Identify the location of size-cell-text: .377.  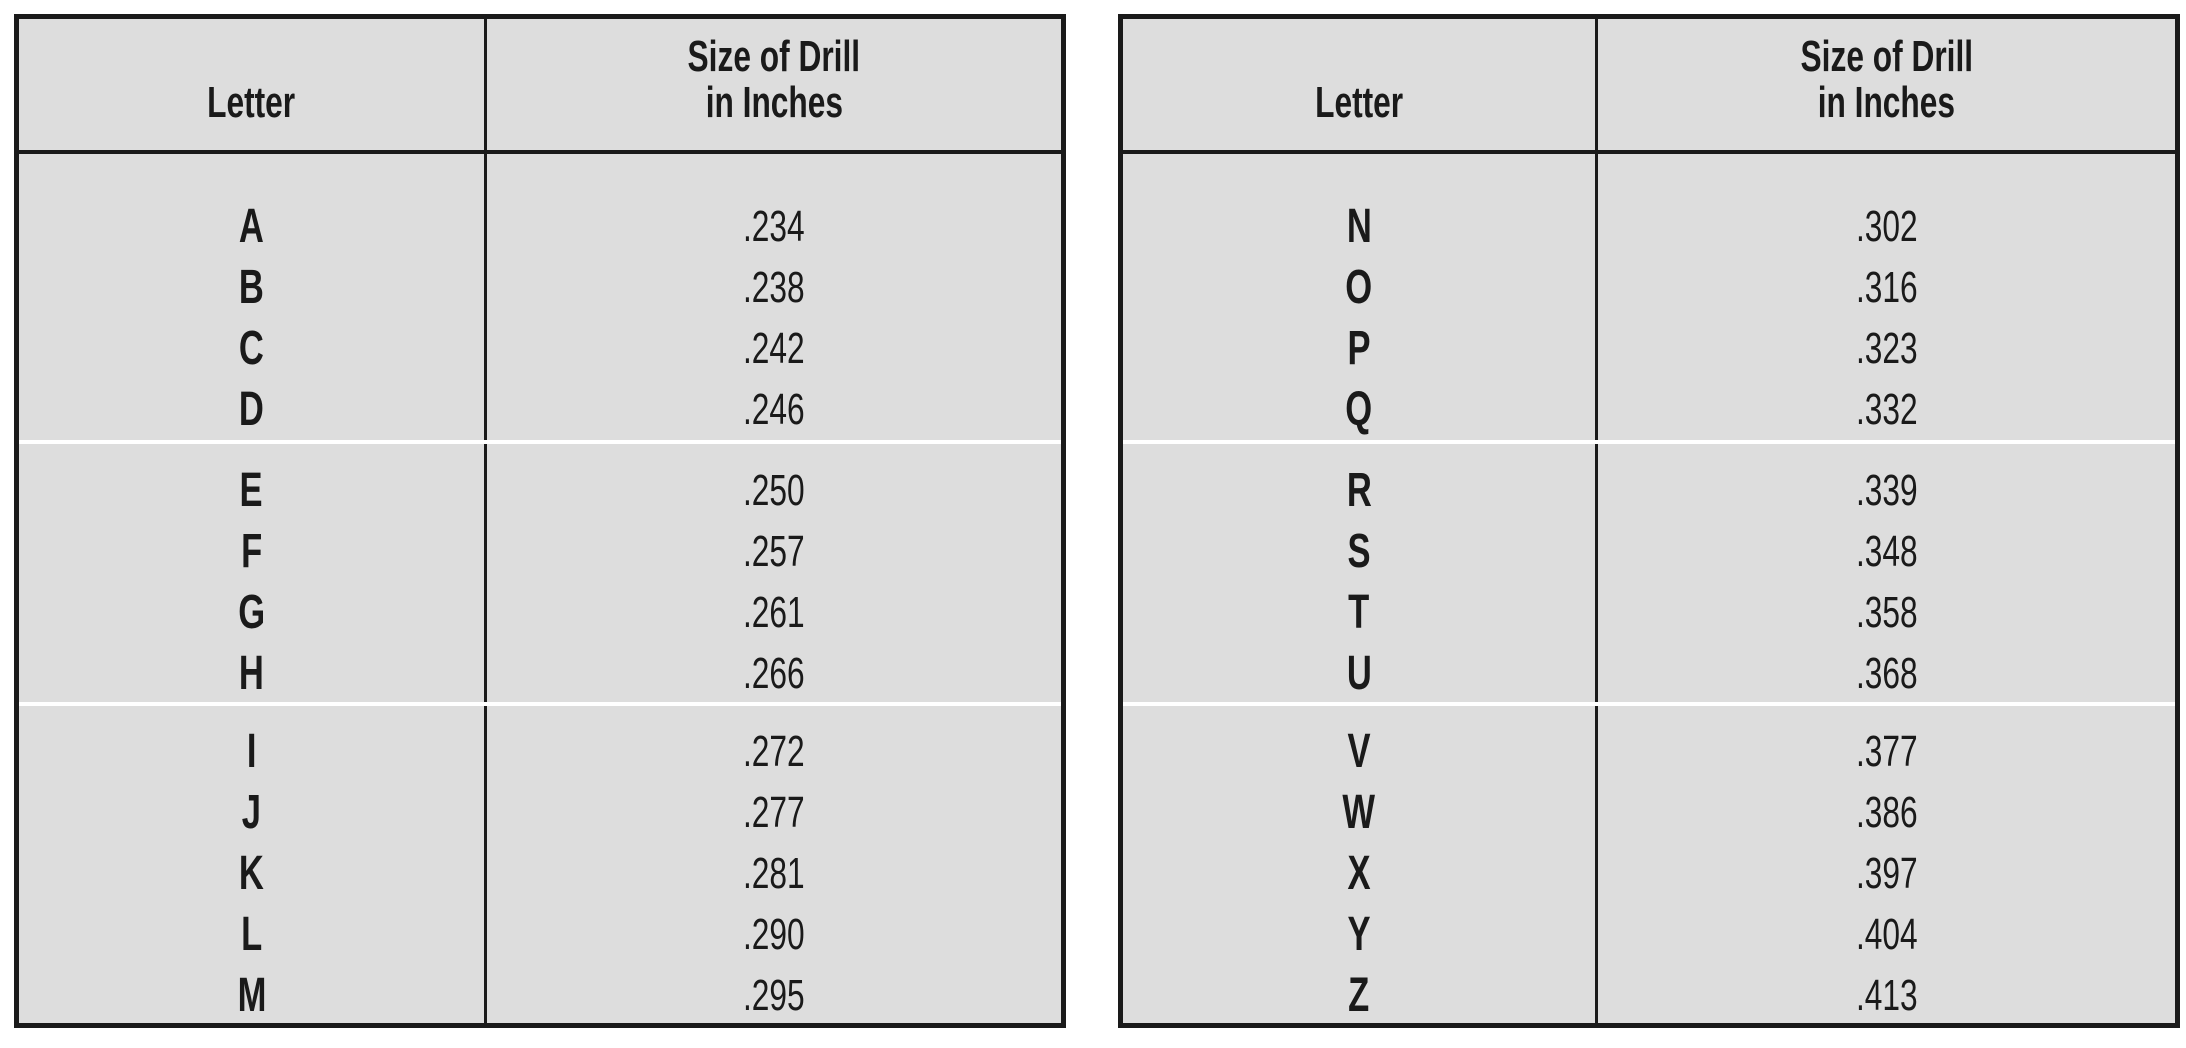
(1886, 751).